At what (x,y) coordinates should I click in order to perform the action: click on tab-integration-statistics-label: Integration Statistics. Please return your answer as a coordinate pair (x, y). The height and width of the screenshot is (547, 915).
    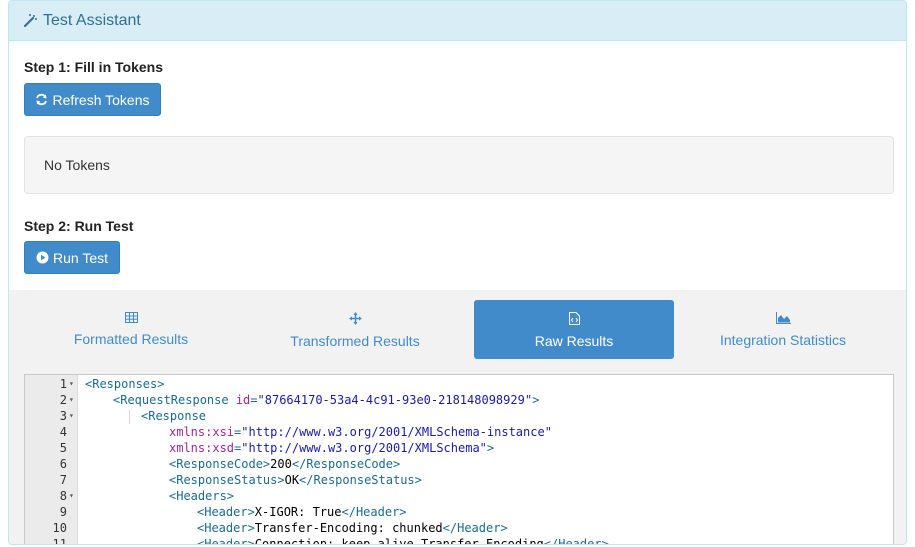
    Looking at the image, I should click on (783, 340).